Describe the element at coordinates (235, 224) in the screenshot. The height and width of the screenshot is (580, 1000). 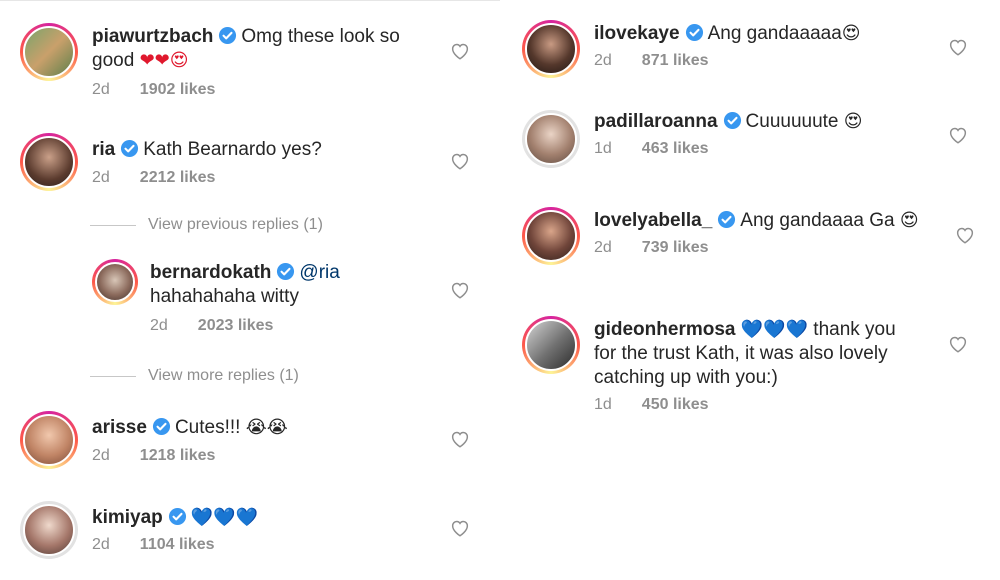
I see `view-previous-label: View previous replies (1)` at that location.